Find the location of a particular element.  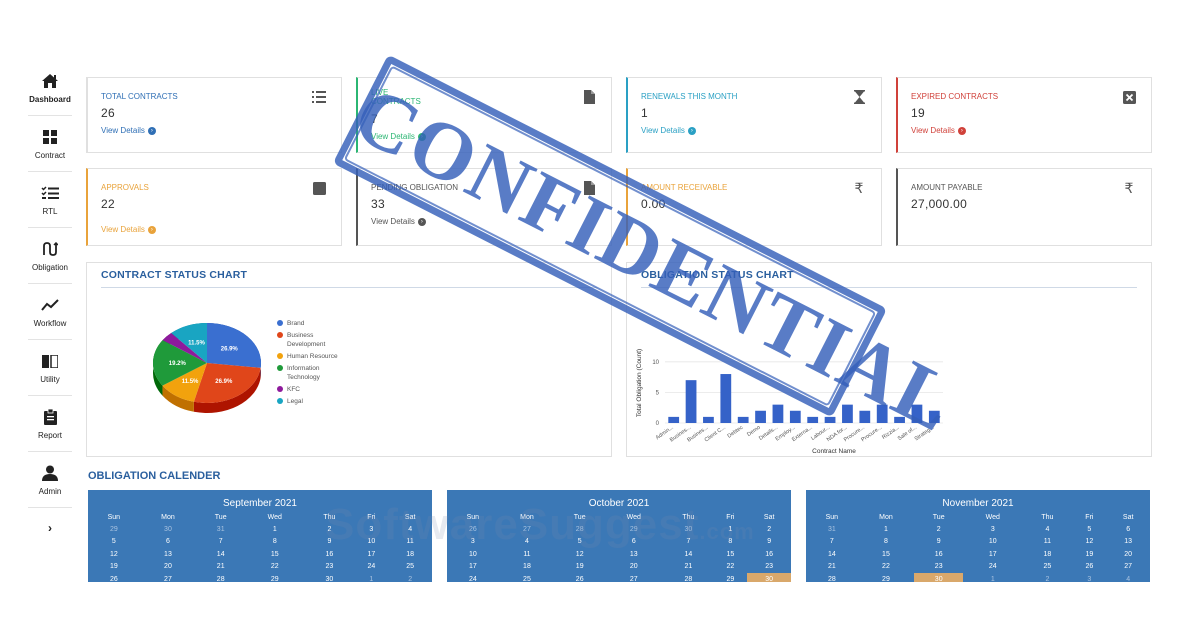

sidebar-item-rtl: RTL is located at coordinates (50, 200).